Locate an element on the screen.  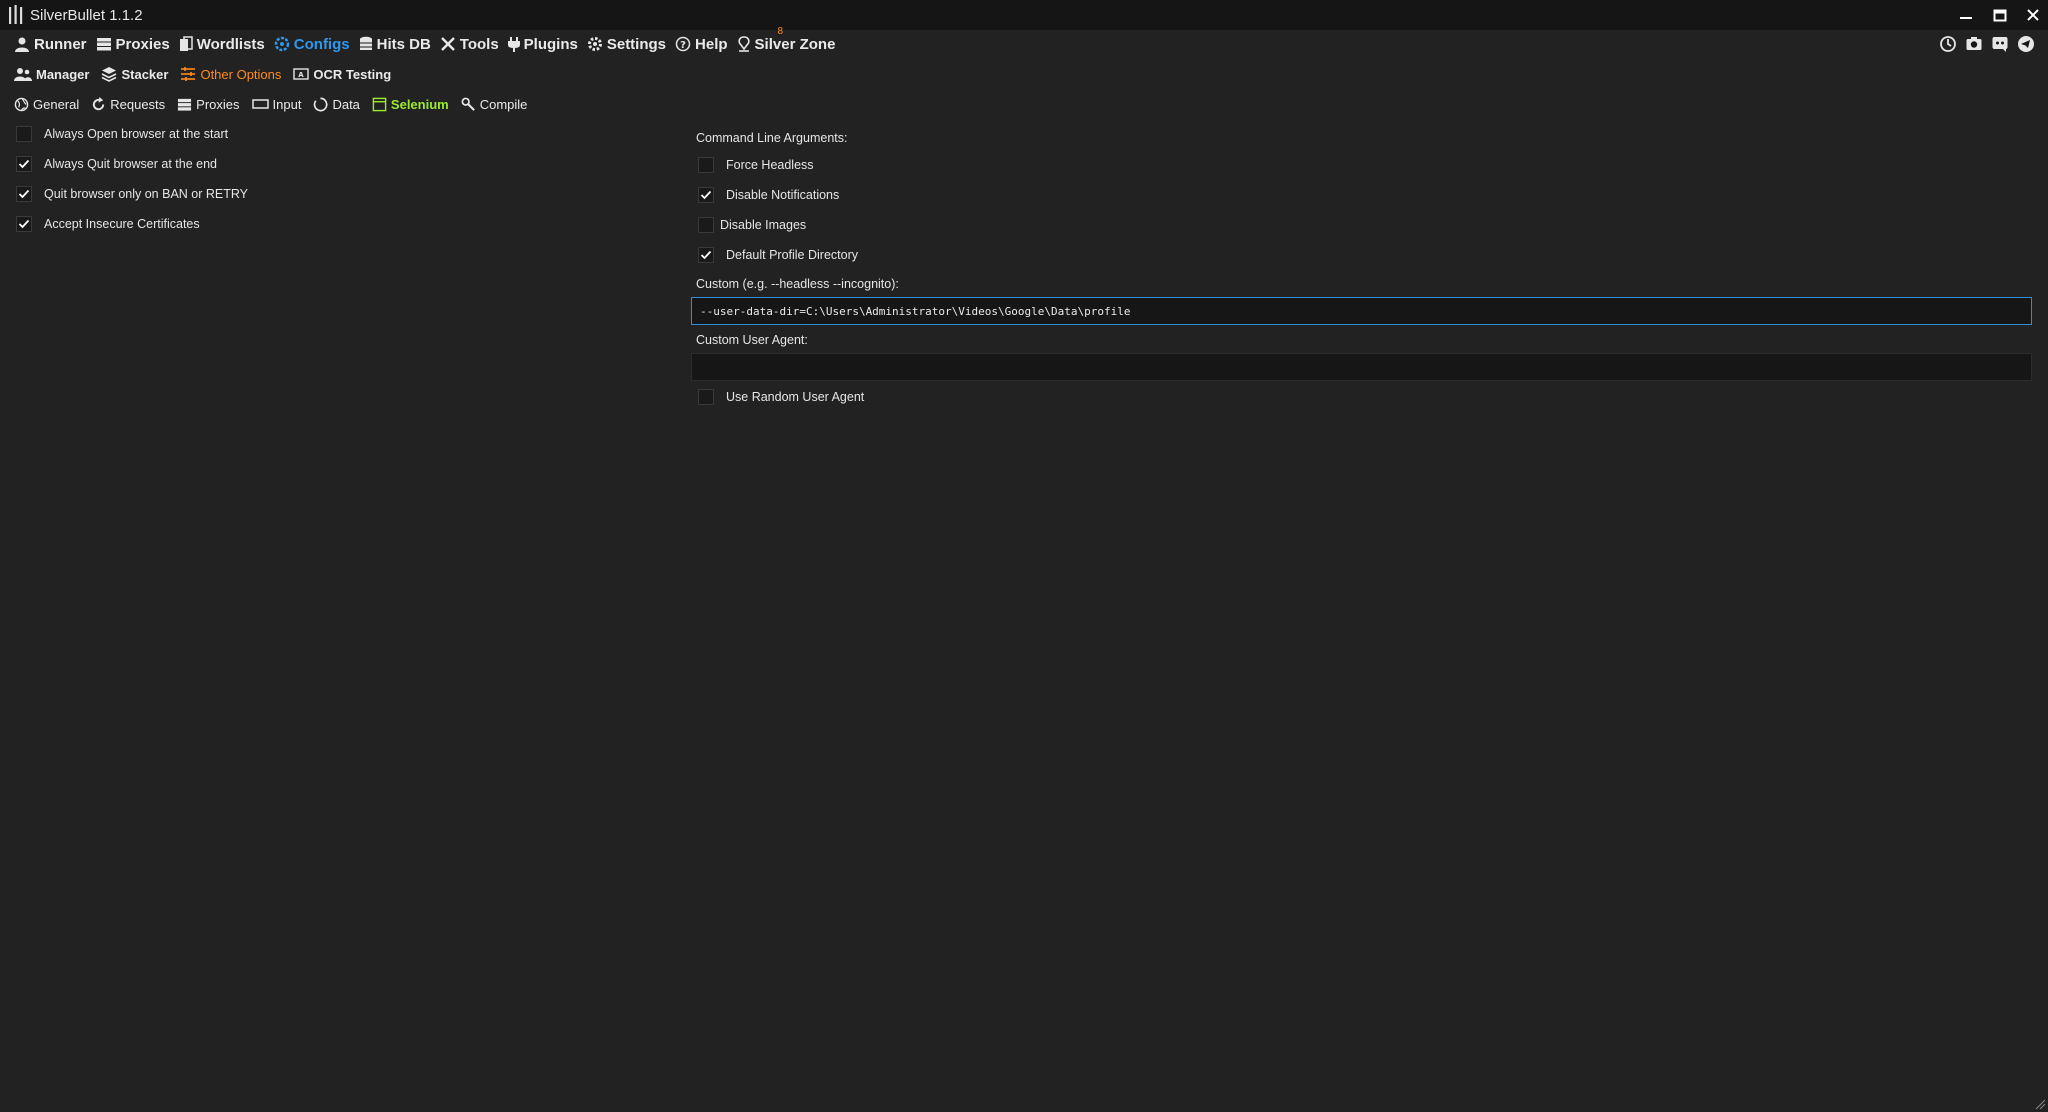
tab-input: Input is located at coordinates (276, 104).